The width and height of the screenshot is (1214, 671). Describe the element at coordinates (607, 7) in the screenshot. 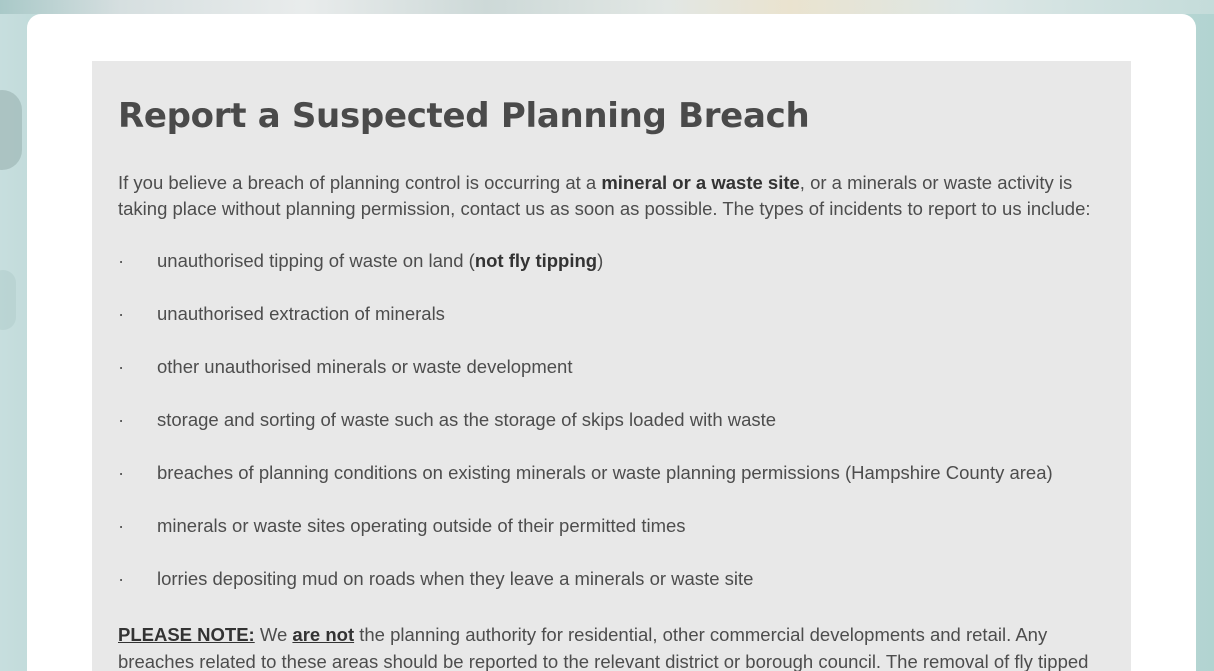

I see `background-top-strip` at that location.